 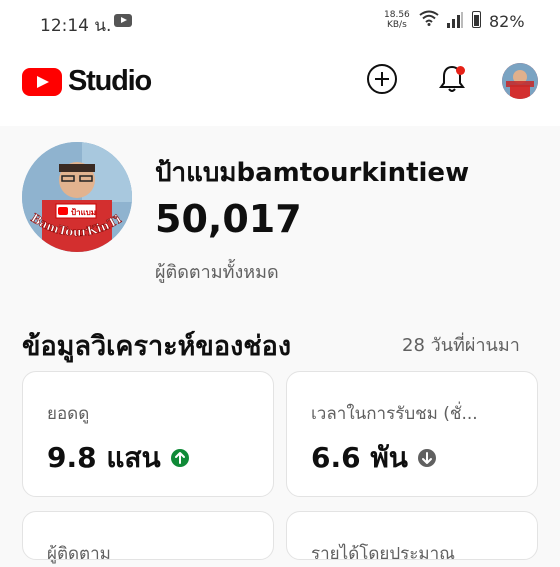 I want to click on battery-icon, so click(x=476, y=19).